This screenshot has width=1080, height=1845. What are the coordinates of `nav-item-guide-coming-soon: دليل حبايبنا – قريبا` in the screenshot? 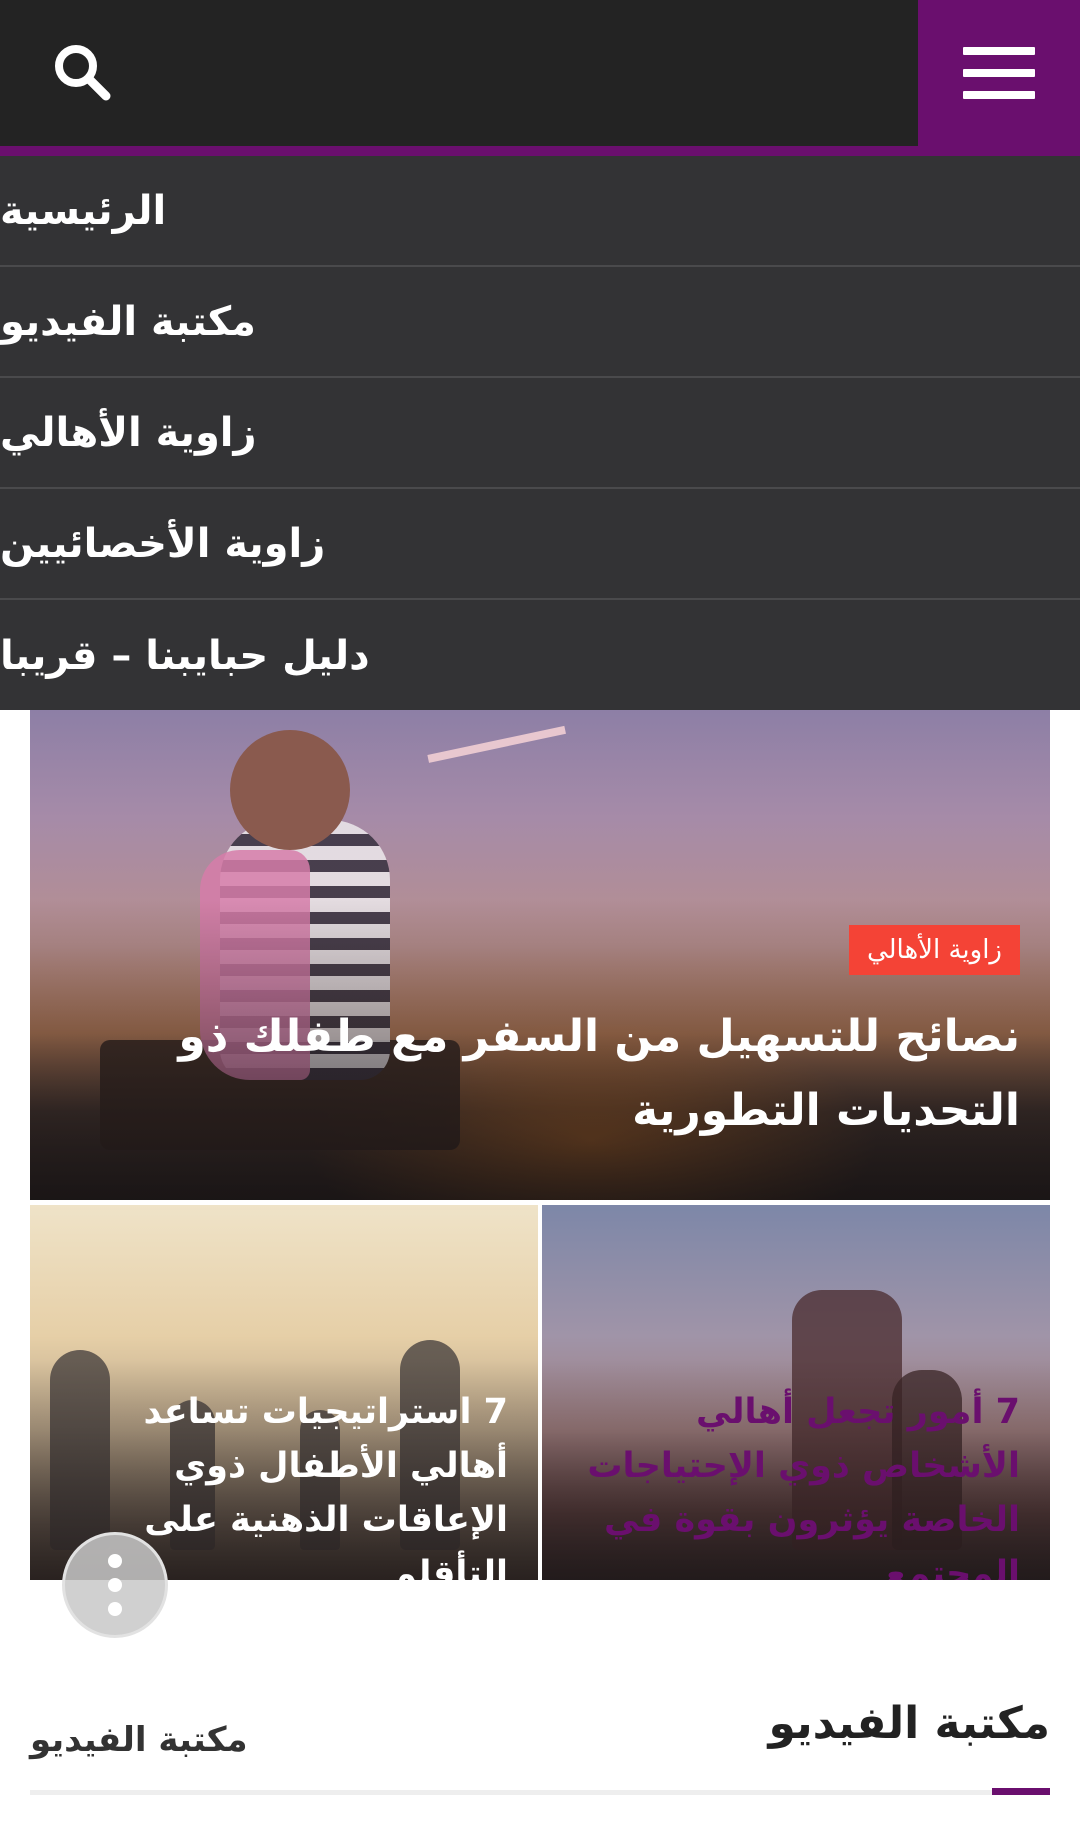 It's located at (540, 655).